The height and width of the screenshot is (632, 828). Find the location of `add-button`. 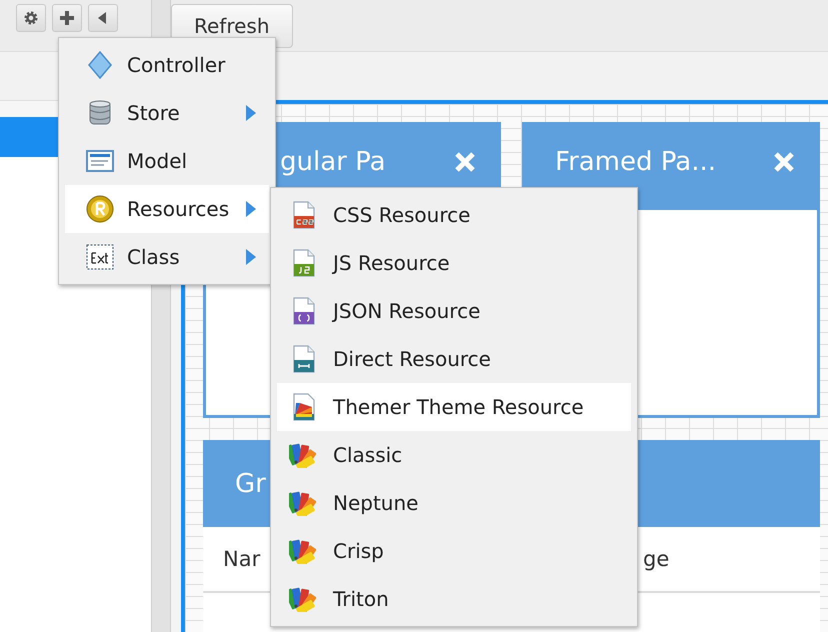

add-button is located at coordinates (67, 18).